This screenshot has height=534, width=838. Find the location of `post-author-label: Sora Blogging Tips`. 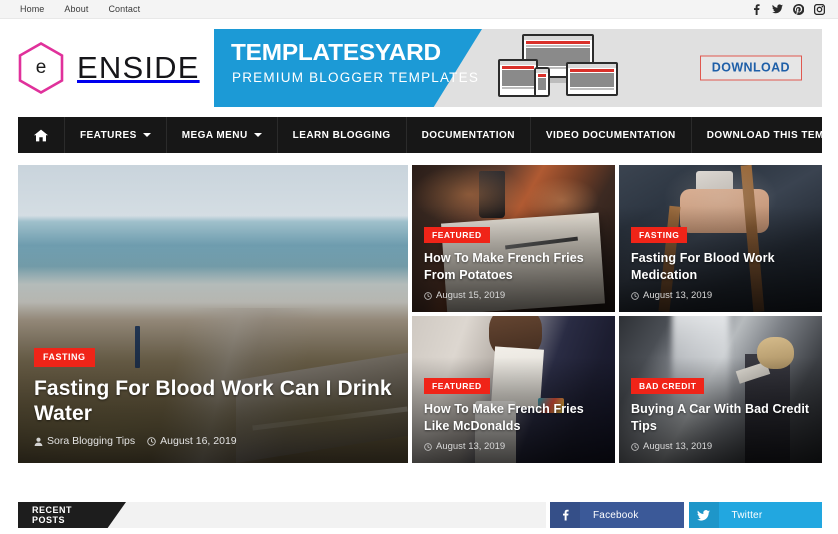

post-author-label: Sora Blogging Tips is located at coordinates (91, 441).